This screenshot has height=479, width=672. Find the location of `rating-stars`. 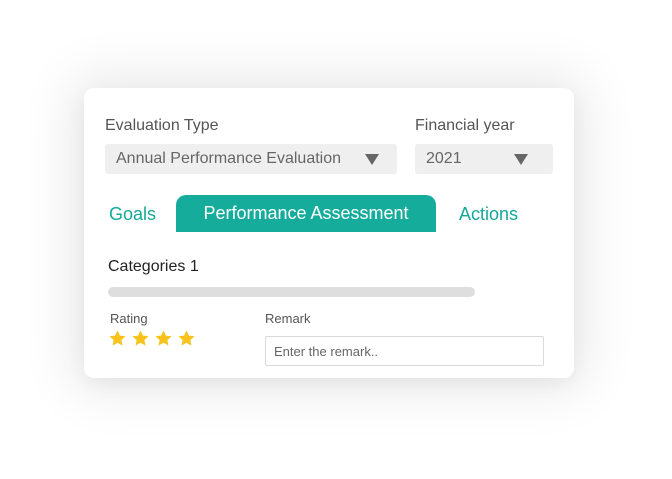

rating-stars is located at coordinates (152, 338).